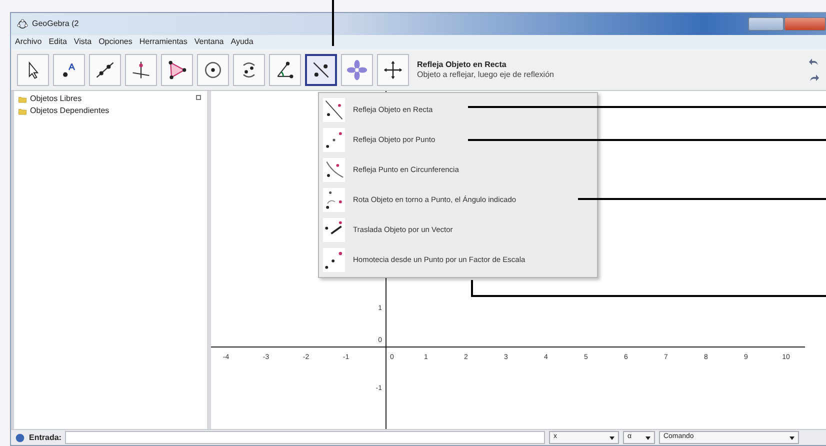 This screenshot has width=826, height=446. What do you see at coordinates (334, 110) in the screenshot?
I see `reflect-line-icon` at bounding box center [334, 110].